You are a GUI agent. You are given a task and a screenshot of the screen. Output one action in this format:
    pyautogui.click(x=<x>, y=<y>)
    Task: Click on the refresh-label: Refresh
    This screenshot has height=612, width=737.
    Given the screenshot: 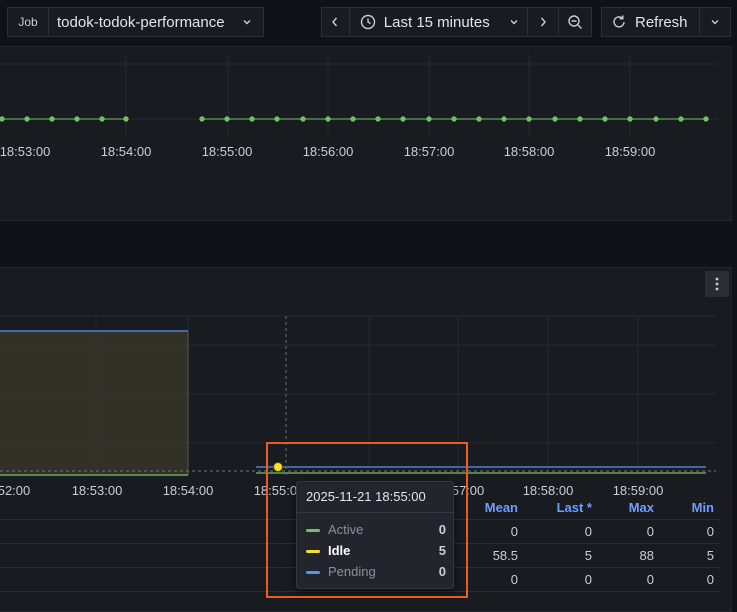 What is the action you would take?
    pyautogui.click(x=661, y=22)
    